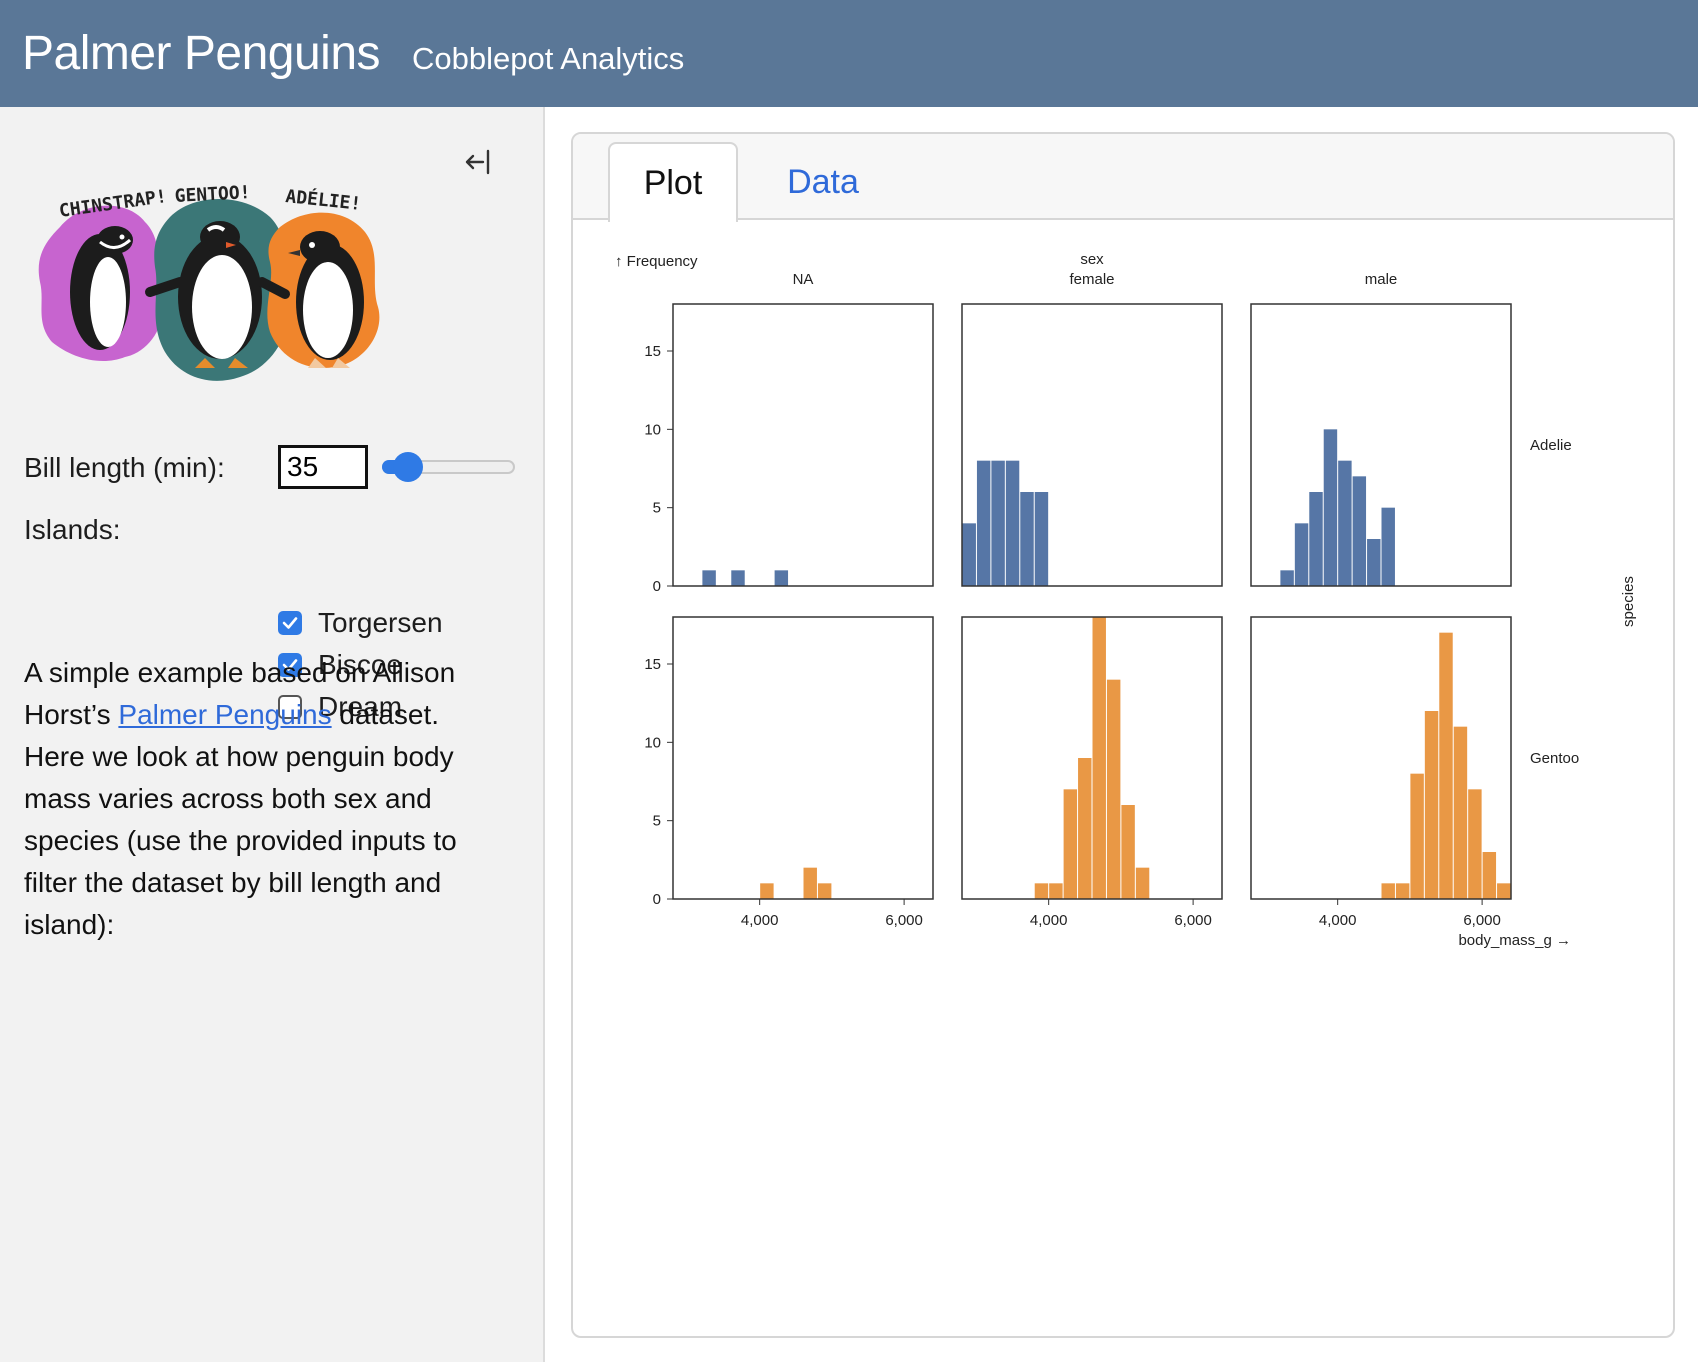 Image resolution: width=1698 pixels, height=1368 pixels. I want to click on column-facet-label-male: male, so click(1381, 279).